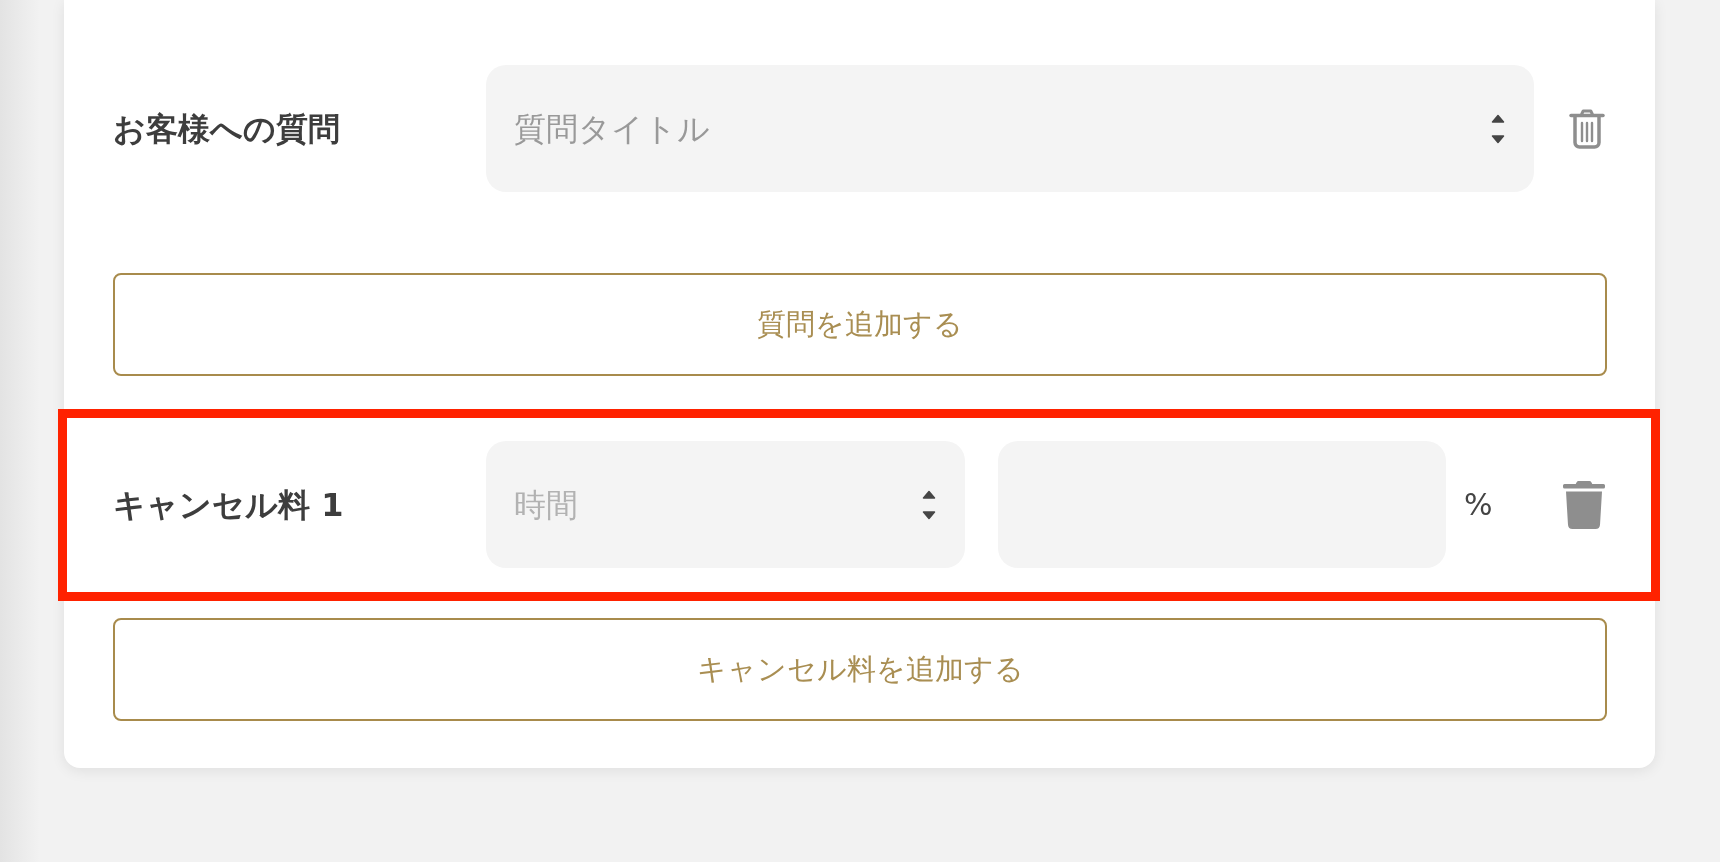  Describe the element at coordinates (229, 504) in the screenshot. I see `cancel-fee-label: キャンセル料 1` at that location.